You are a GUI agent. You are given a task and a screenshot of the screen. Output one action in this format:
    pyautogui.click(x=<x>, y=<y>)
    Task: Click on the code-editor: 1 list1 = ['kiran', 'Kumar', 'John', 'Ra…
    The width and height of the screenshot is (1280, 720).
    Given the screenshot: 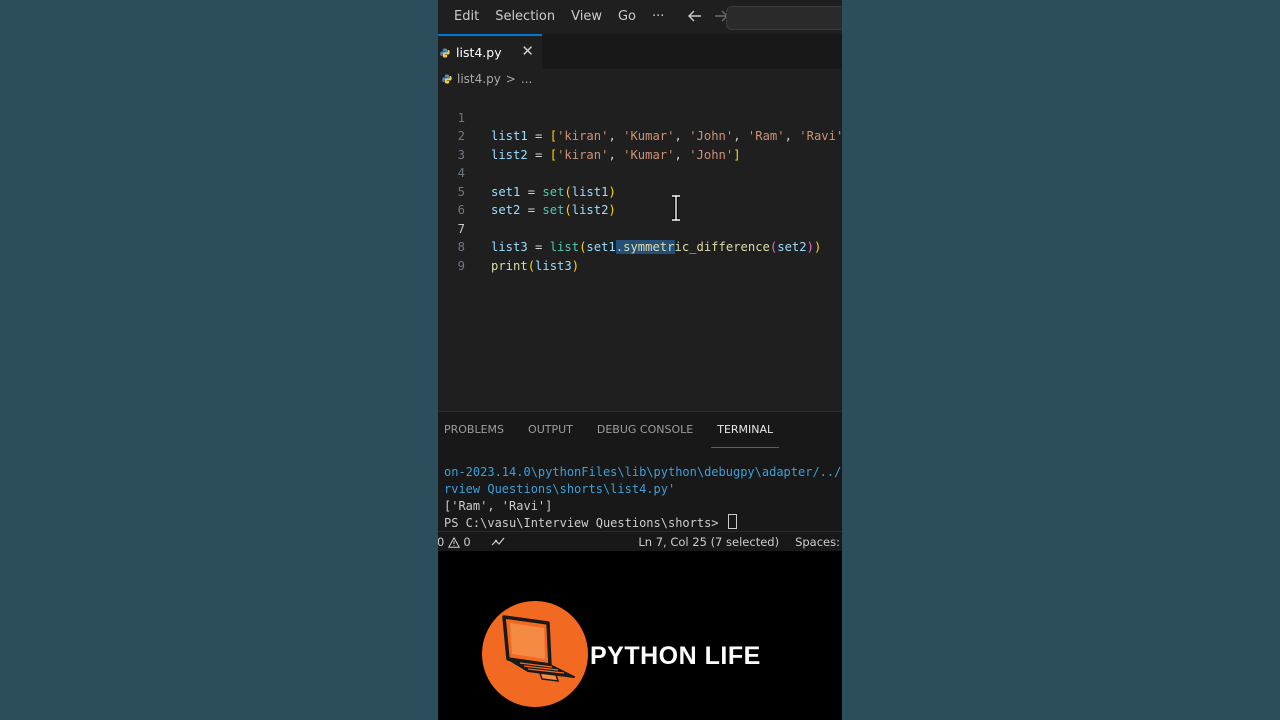 What is the action you would take?
    pyautogui.click(x=640, y=250)
    